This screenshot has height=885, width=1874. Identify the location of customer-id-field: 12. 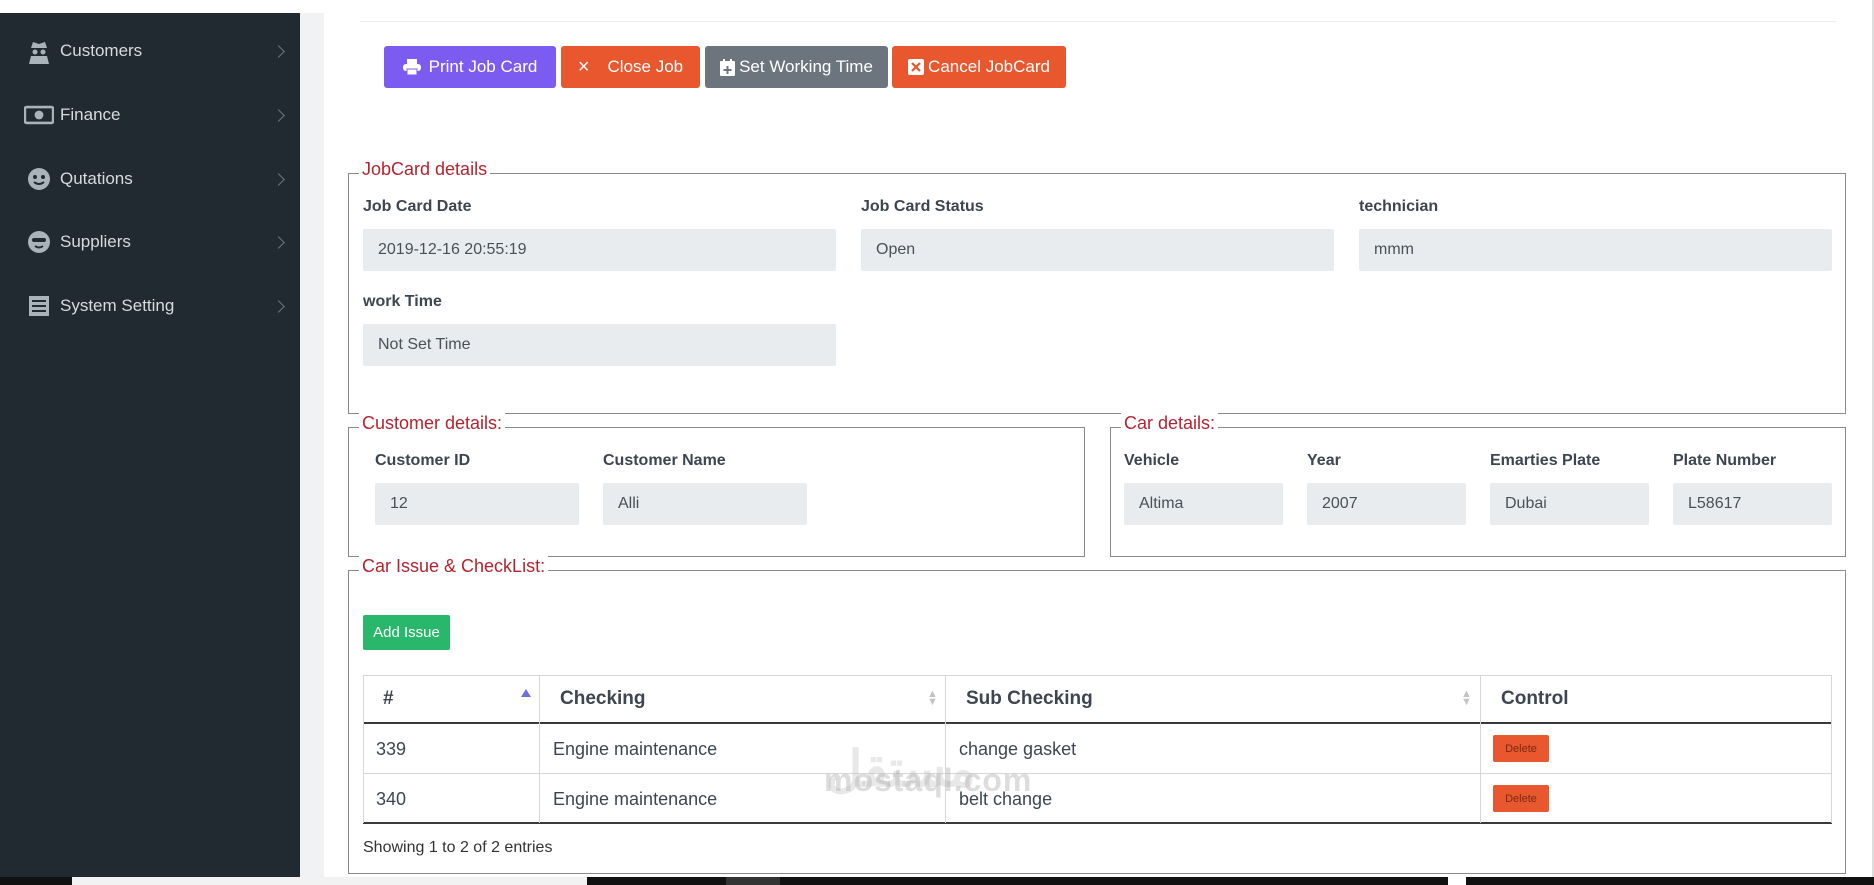
(477, 504).